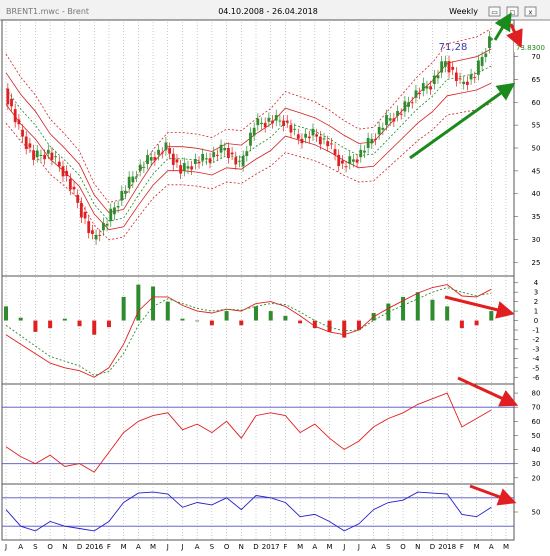 Image resolution: width=550 pixels, height=556 pixels. What do you see at coordinates (494, 11) in the screenshot?
I see `minimize-button: ▭` at bounding box center [494, 11].